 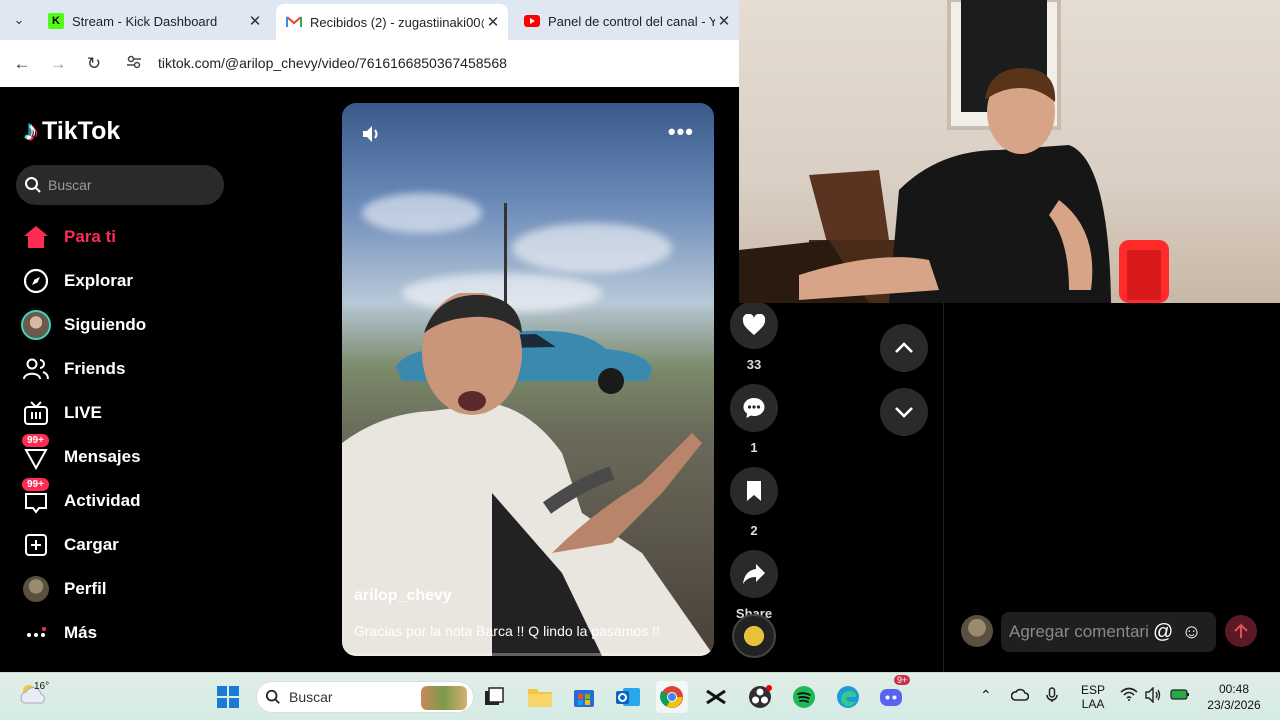 What do you see at coordinates (90, 236) in the screenshot?
I see `sidebar-item-label: Para ti` at bounding box center [90, 236].